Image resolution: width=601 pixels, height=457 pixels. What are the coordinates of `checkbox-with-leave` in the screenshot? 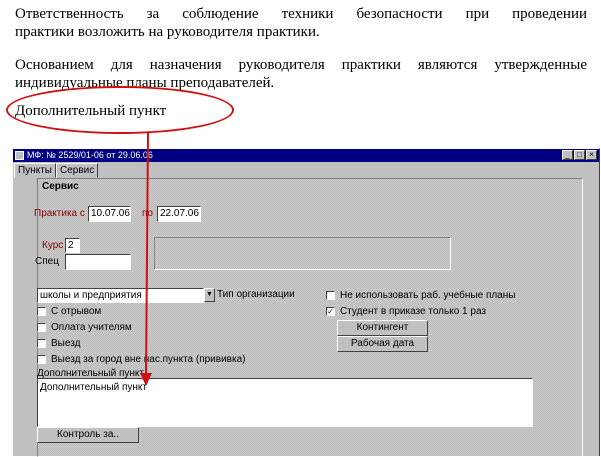 It's located at (41, 311).